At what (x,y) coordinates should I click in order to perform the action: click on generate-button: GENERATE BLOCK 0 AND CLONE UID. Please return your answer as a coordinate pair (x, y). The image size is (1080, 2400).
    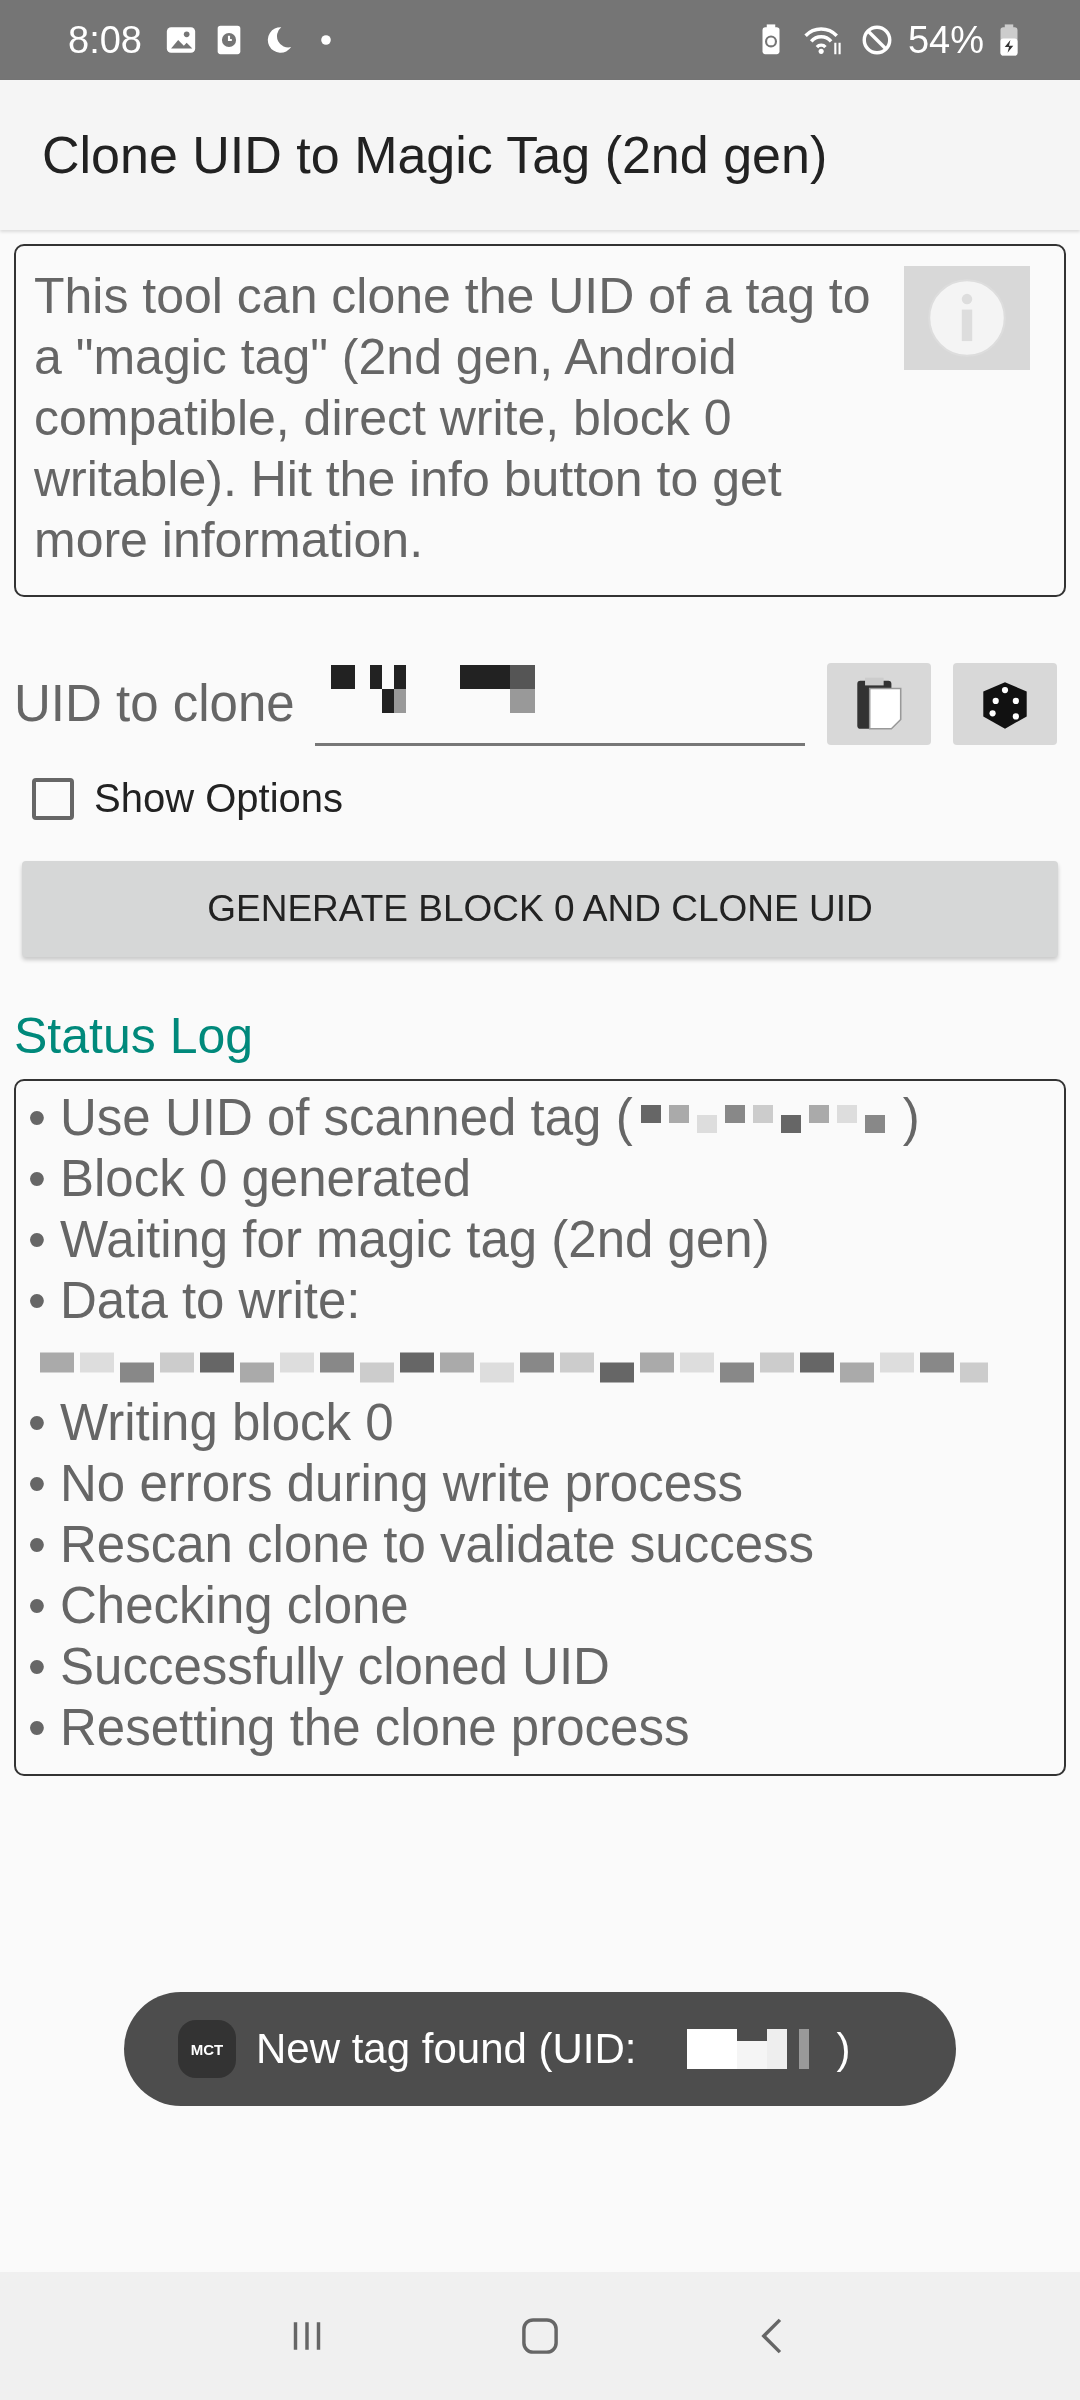
    Looking at the image, I should click on (540, 909).